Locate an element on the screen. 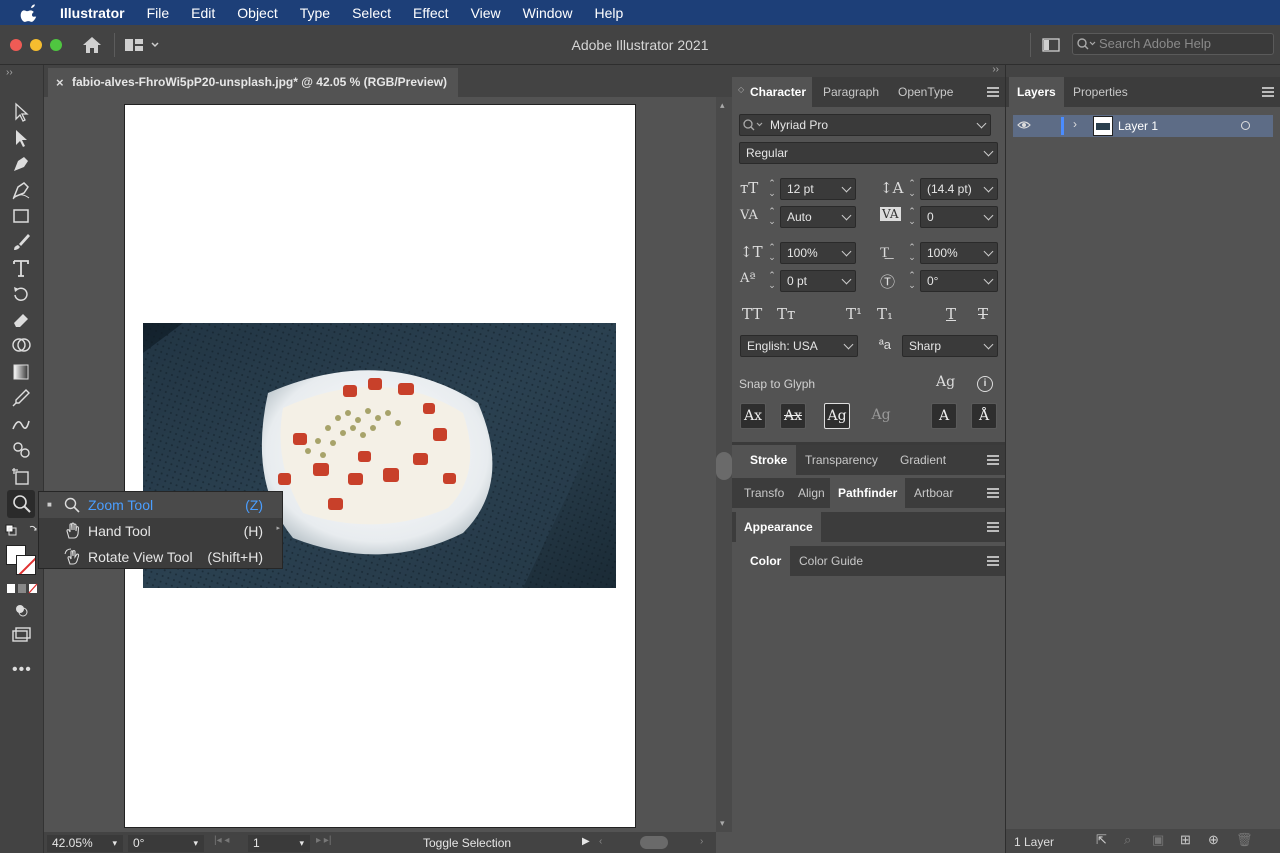 Image resolution: width=1280 pixels, height=853 pixels. status-menu-icon: ▶ is located at coordinates (586, 841).